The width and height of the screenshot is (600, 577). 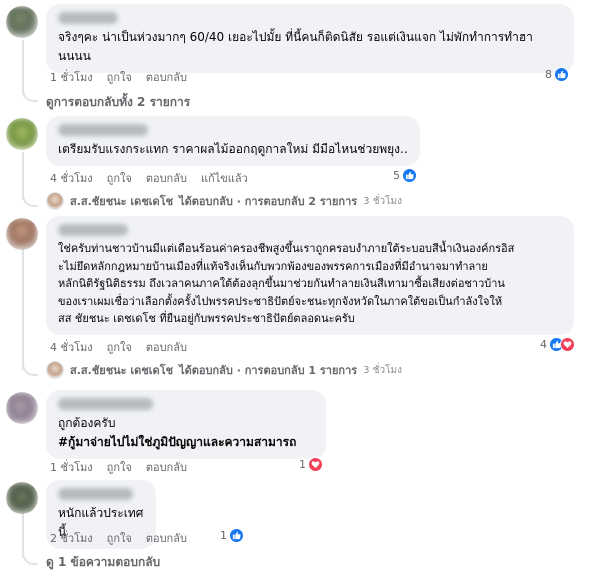 I want to click on comment-actions: 2 ชั่วโมง ถูกใจ ตอบกลับ, so click(x=118, y=538).